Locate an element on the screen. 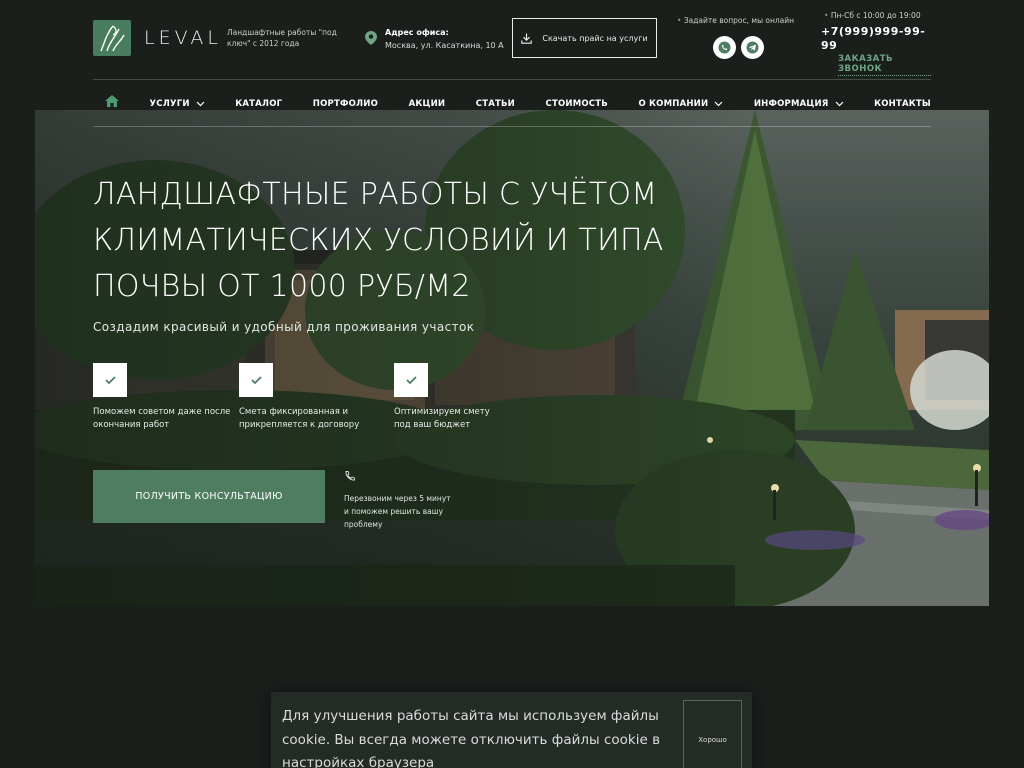  nav-item-label: СТАТЬИ is located at coordinates (495, 104).